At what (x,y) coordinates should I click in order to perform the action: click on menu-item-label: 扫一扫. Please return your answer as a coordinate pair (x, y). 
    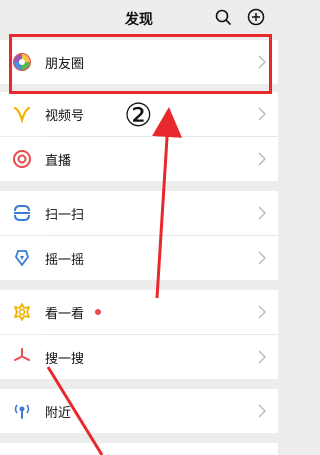
    Looking at the image, I should click on (65, 215).